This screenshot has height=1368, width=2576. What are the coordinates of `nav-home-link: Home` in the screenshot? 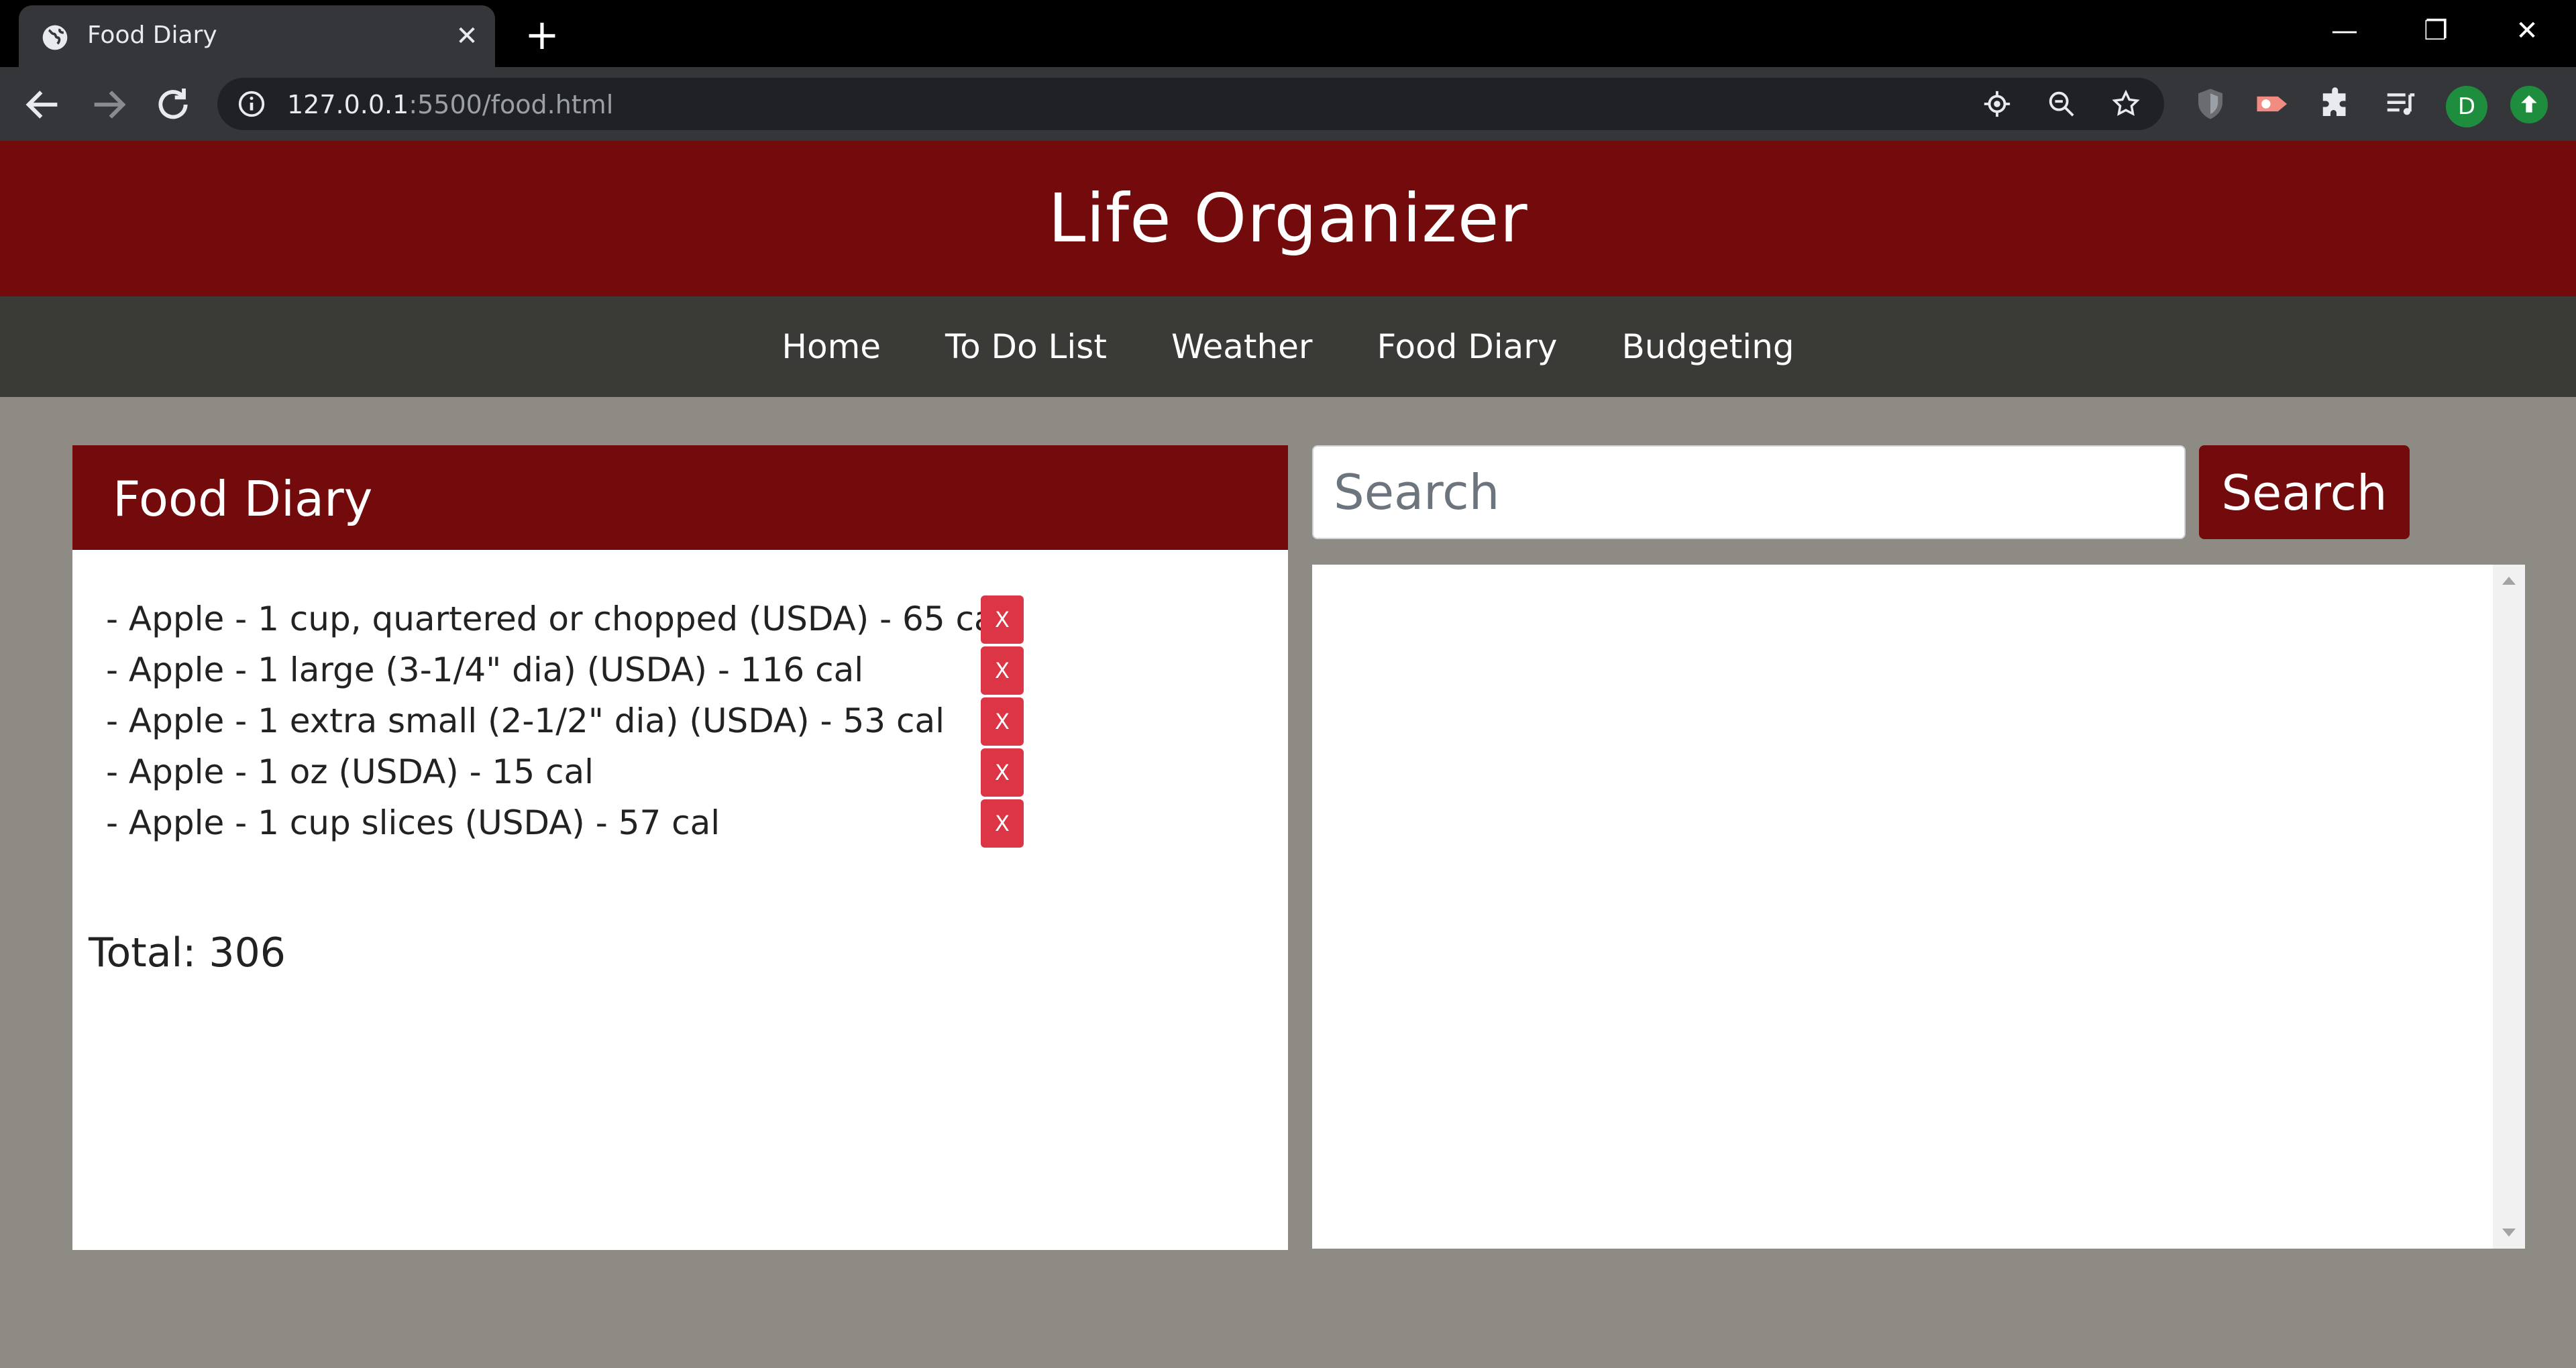 It's located at (831, 346).